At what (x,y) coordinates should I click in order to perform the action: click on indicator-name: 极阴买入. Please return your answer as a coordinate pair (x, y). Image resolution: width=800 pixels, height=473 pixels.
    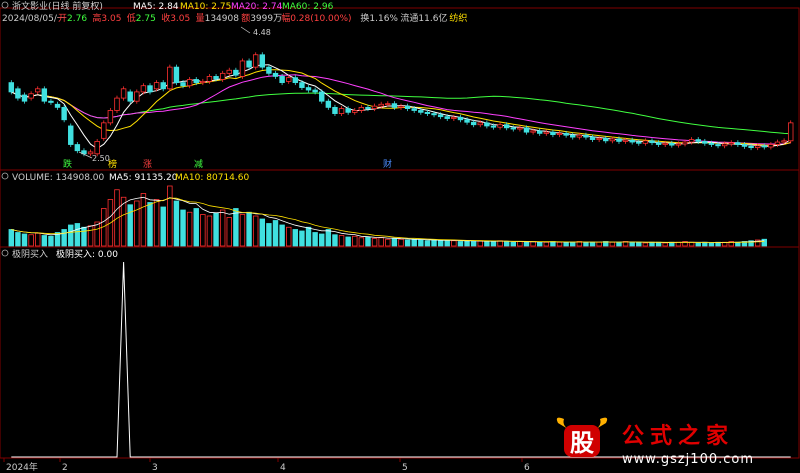
    Looking at the image, I should click on (30, 254).